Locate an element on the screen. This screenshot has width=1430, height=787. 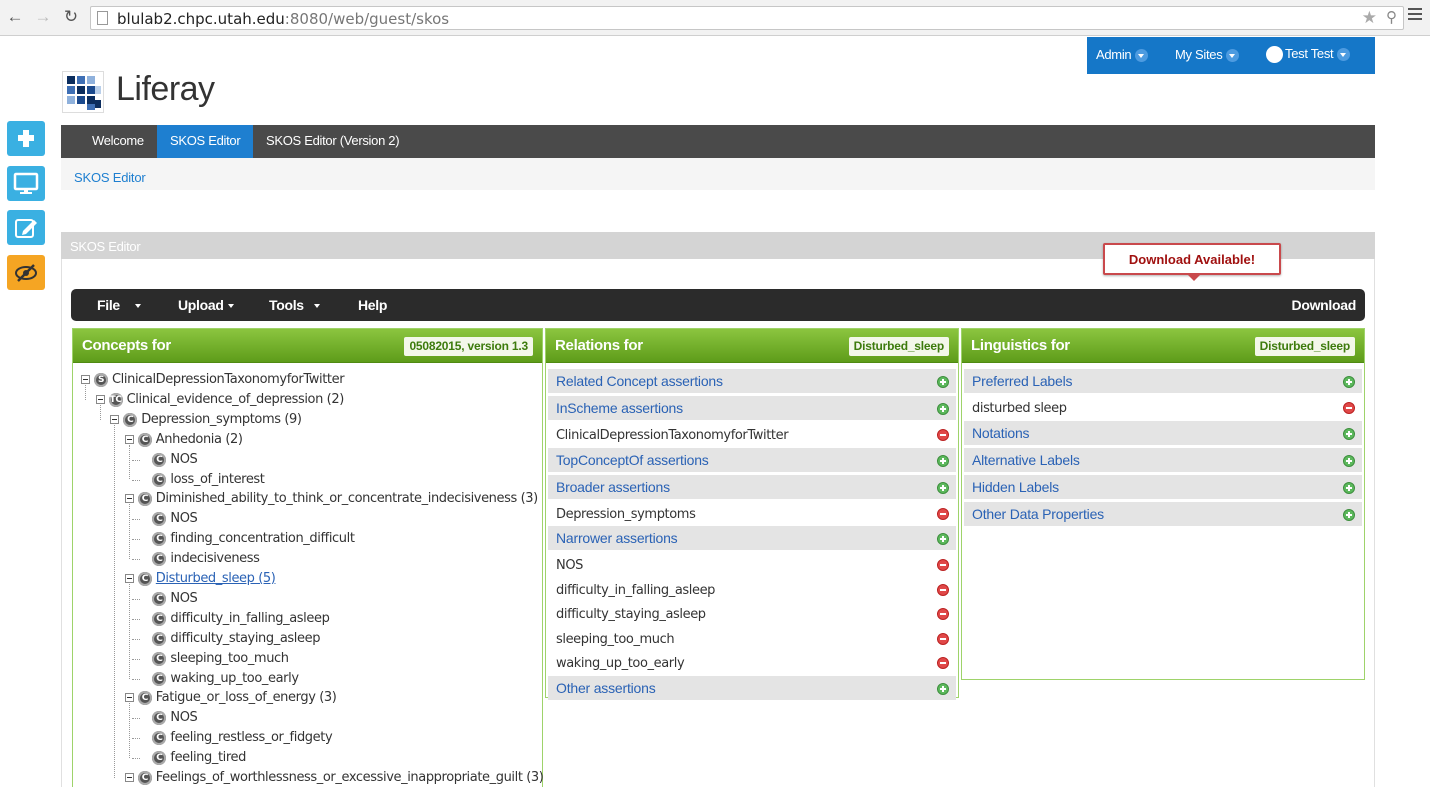
caret-down-icon is located at coordinates (230, 306).